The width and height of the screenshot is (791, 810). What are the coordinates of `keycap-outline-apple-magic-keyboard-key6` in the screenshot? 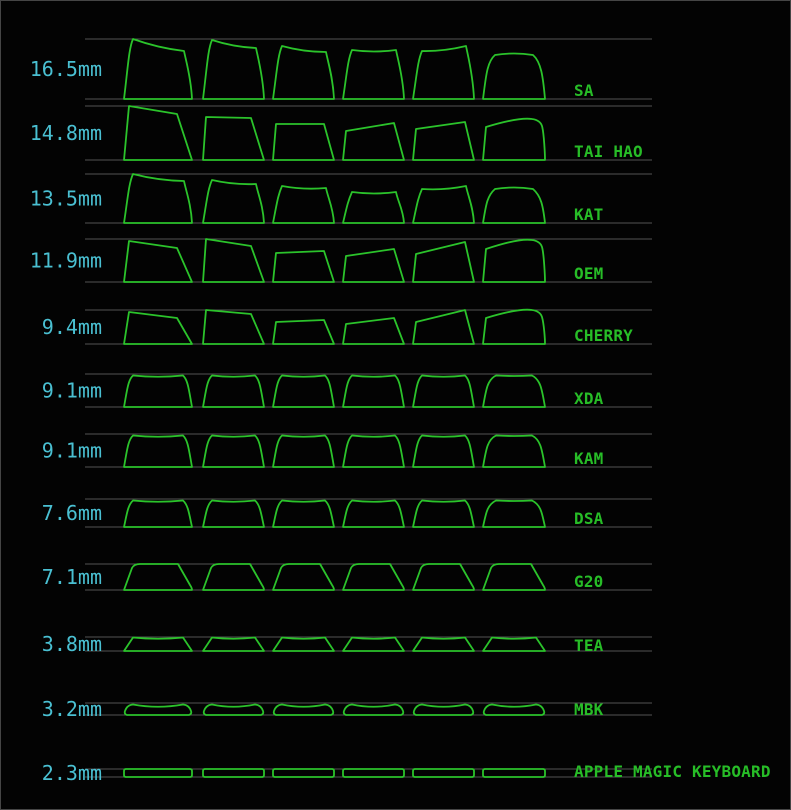 It's located at (514, 773).